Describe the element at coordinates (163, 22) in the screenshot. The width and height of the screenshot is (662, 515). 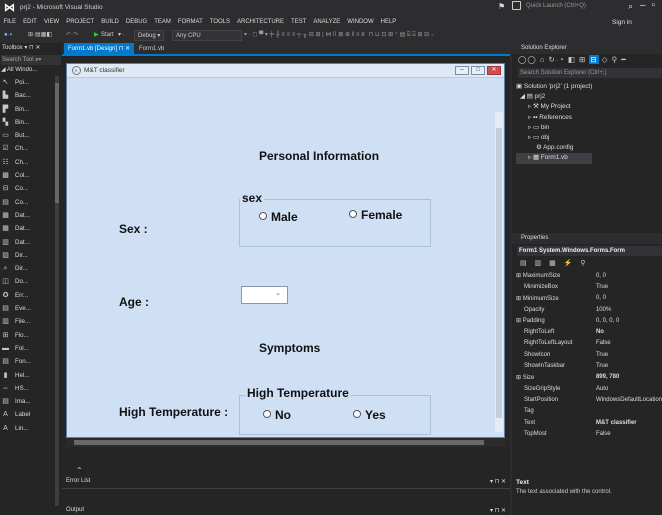
I see `menu-team: TEAM` at that location.